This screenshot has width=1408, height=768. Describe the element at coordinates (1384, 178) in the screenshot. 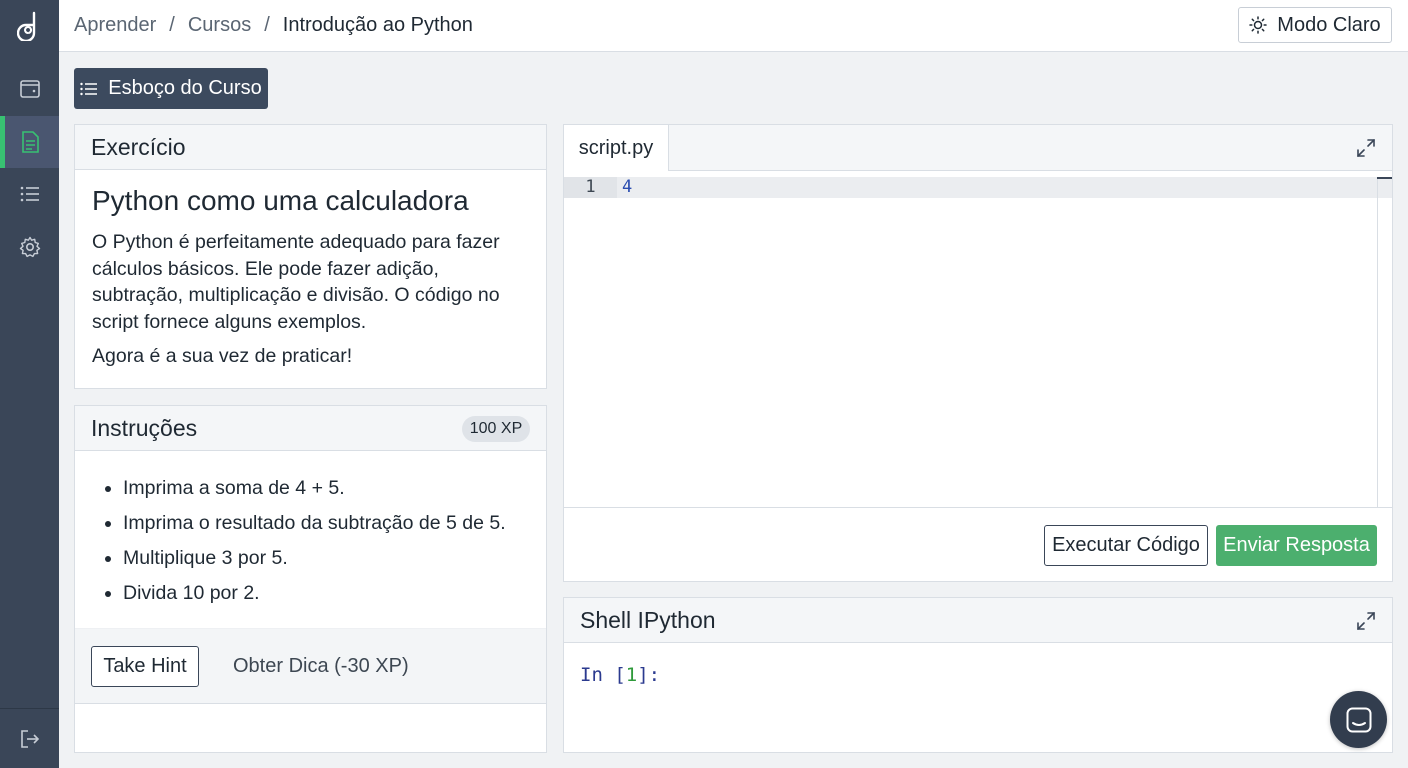

I see `scrollbar-thumb` at that location.